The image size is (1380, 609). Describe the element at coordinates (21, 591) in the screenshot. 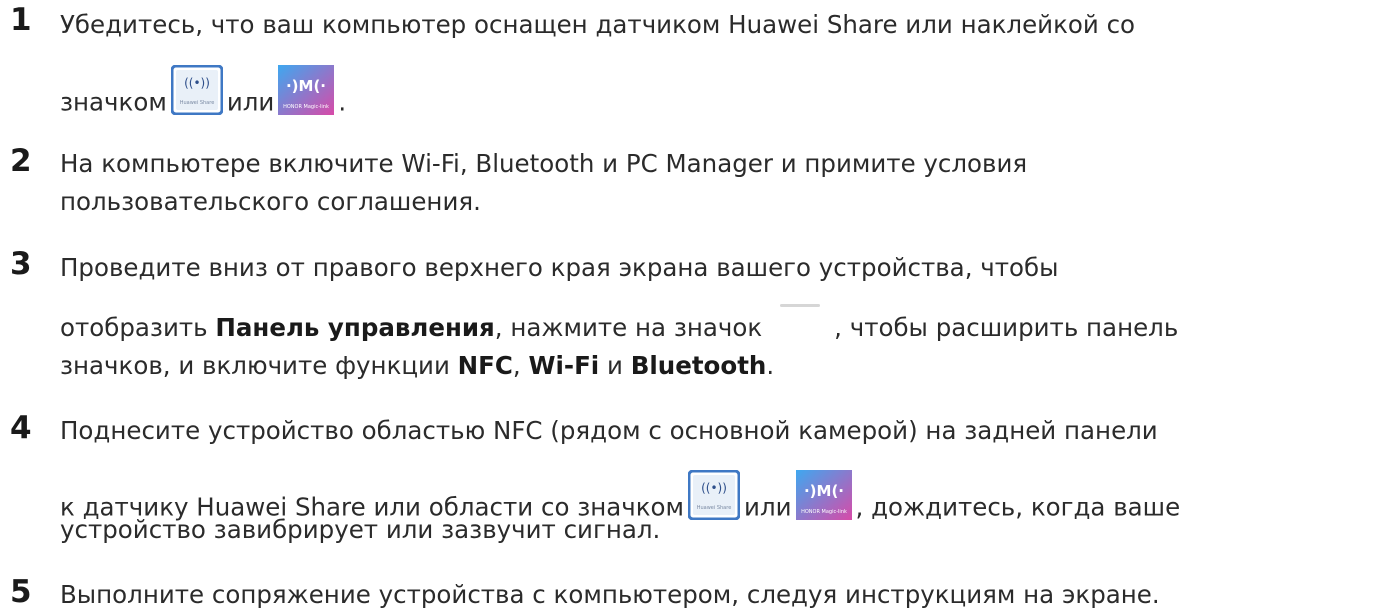

I see `step-number: 5` at that location.